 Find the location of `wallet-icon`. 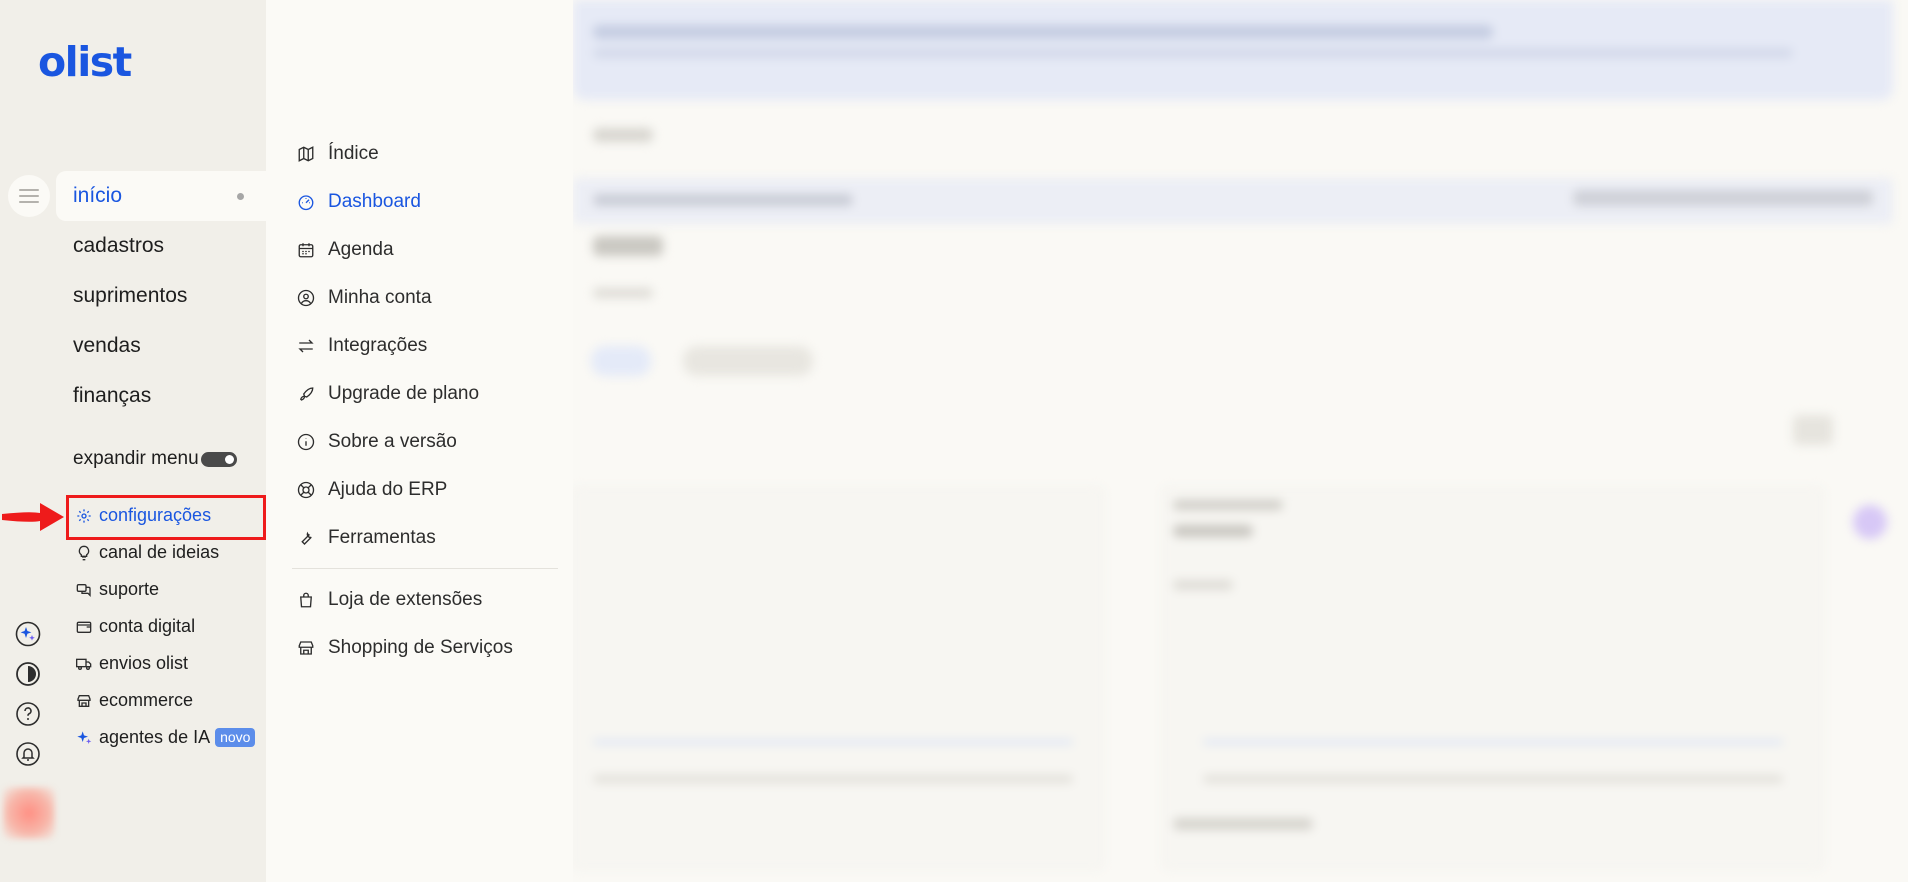

wallet-icon is located at coordinates (84, 627).